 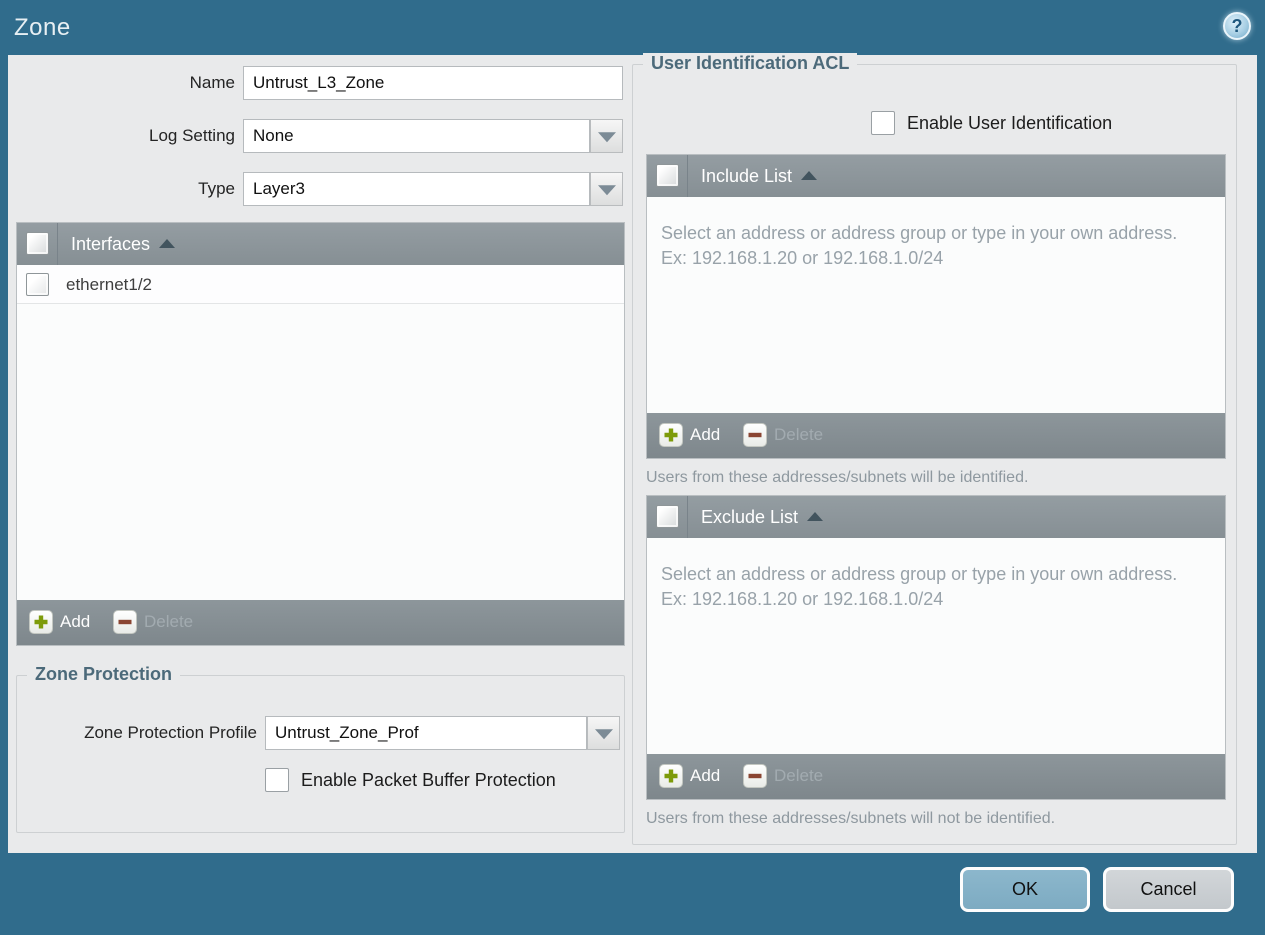 I want to click on cancel-button: Cancel, so click(x=1168, y=889).